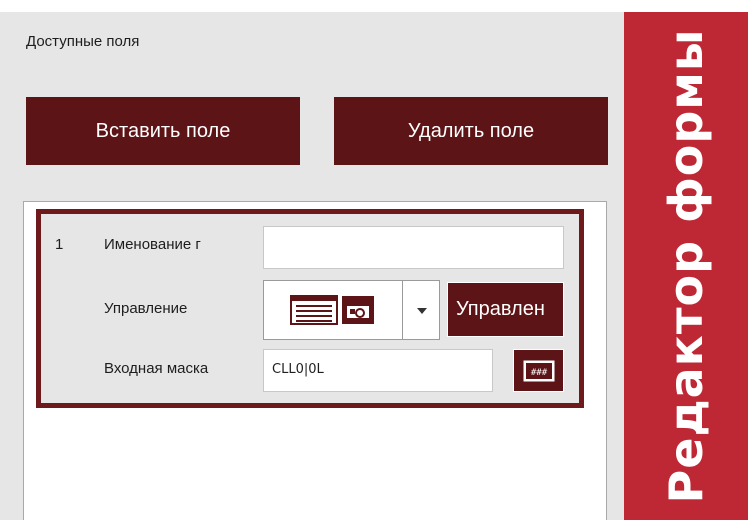 Image resolution: width=748 pixels, height=520 pixels. I want to click on input-mask-button: ###, so click(538, 370).